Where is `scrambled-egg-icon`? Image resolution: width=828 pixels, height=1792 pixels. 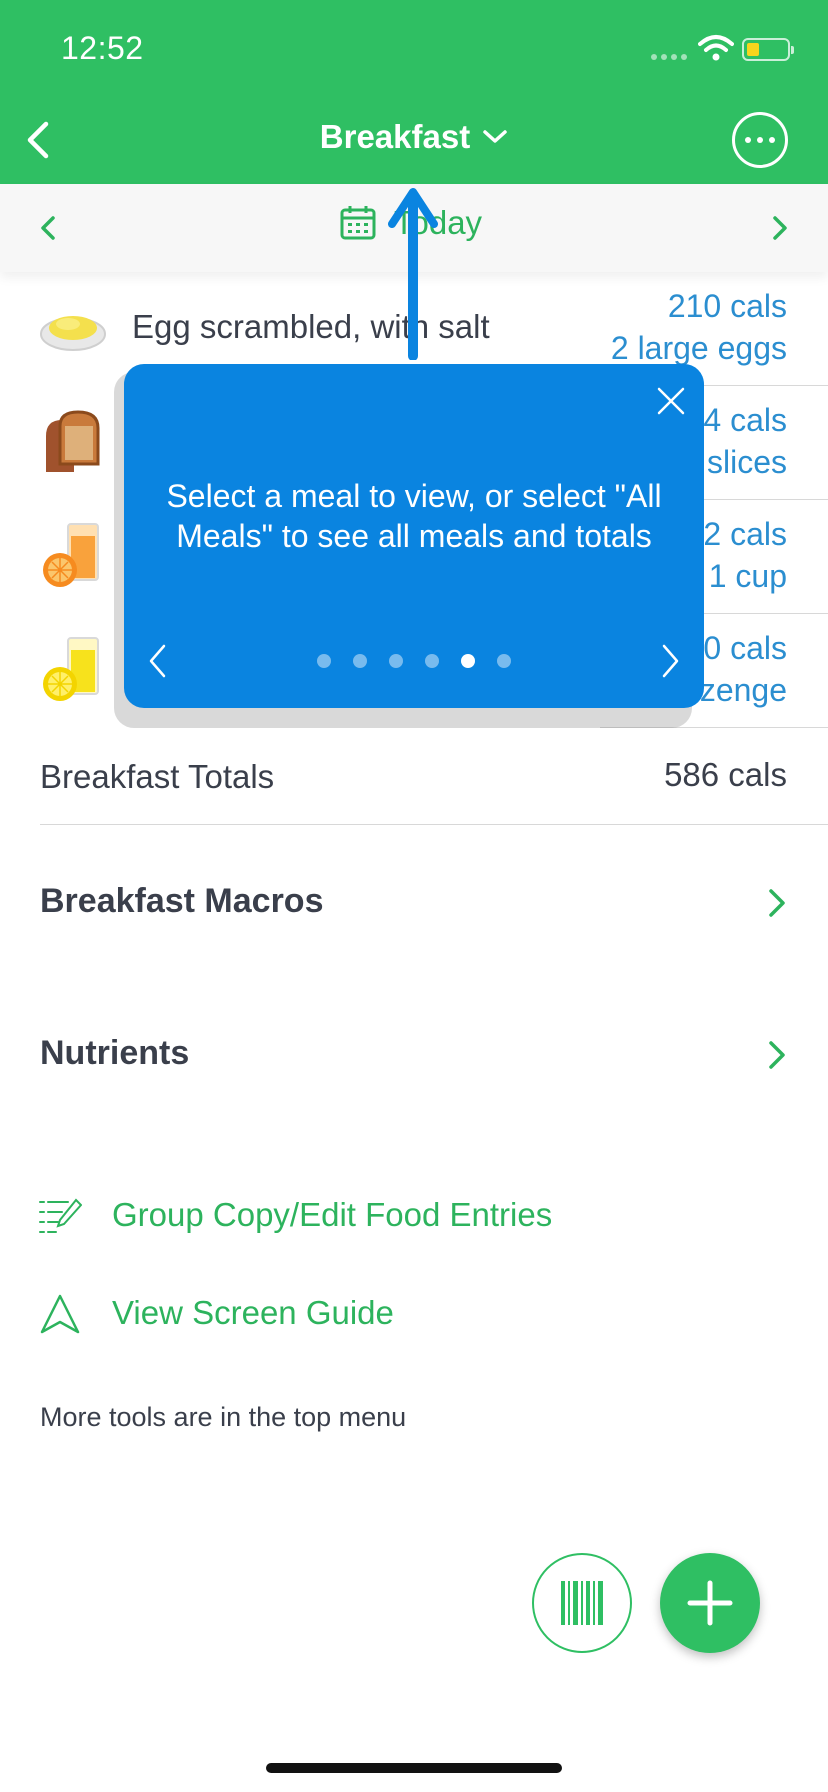 scrambled-egg-icon is located at coordinates (73, 333).